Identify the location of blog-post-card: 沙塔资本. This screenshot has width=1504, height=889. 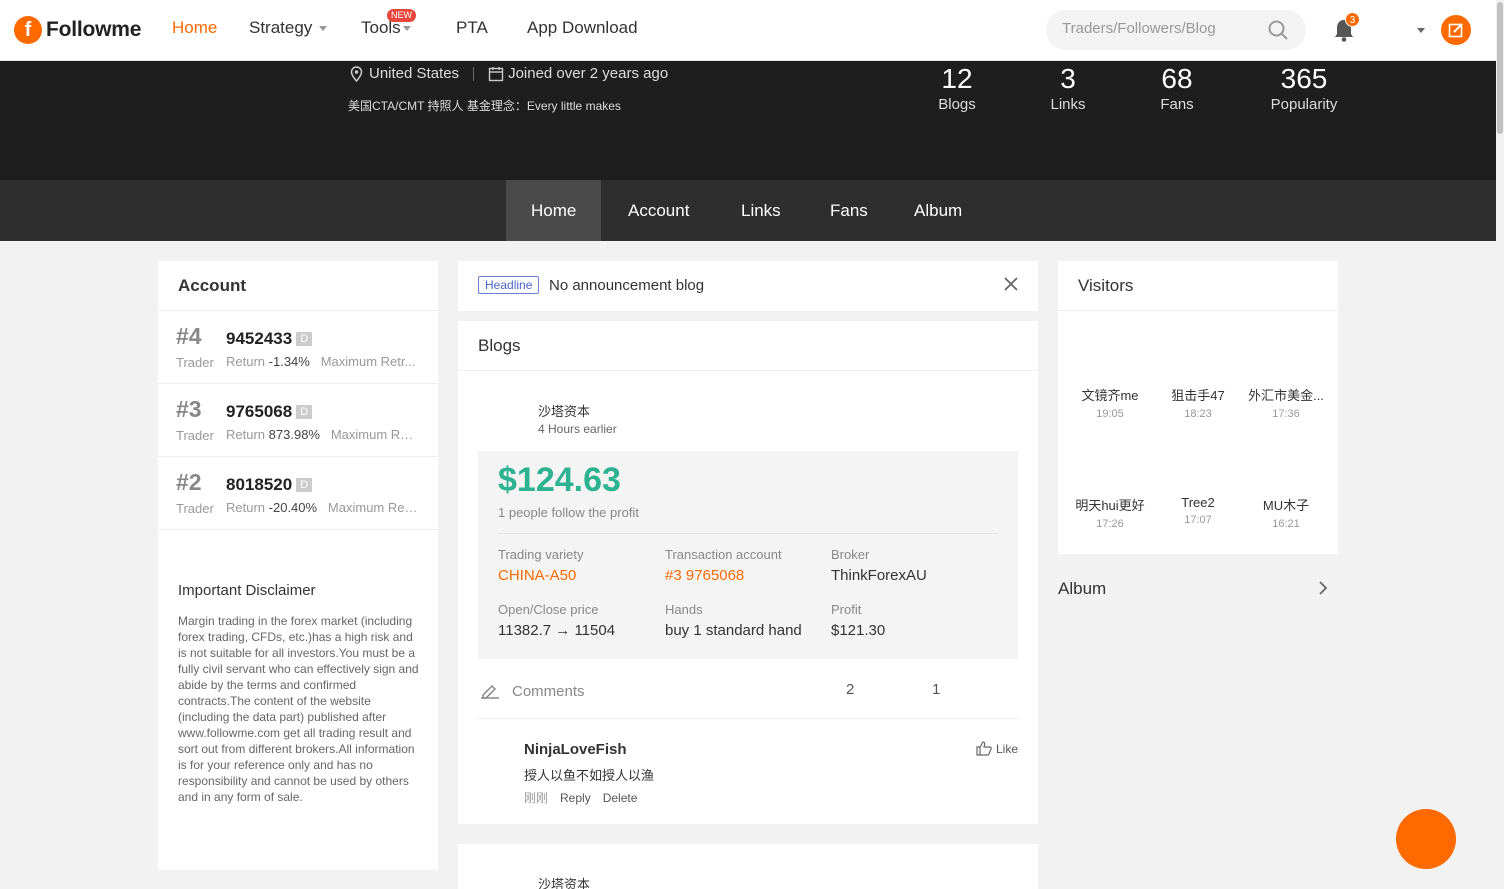
(748, 866).